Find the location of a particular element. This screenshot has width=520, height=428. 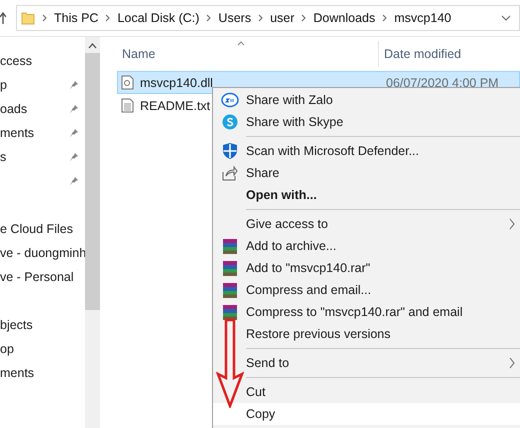

file-name: README.txt is located at coordinates (175, 105).